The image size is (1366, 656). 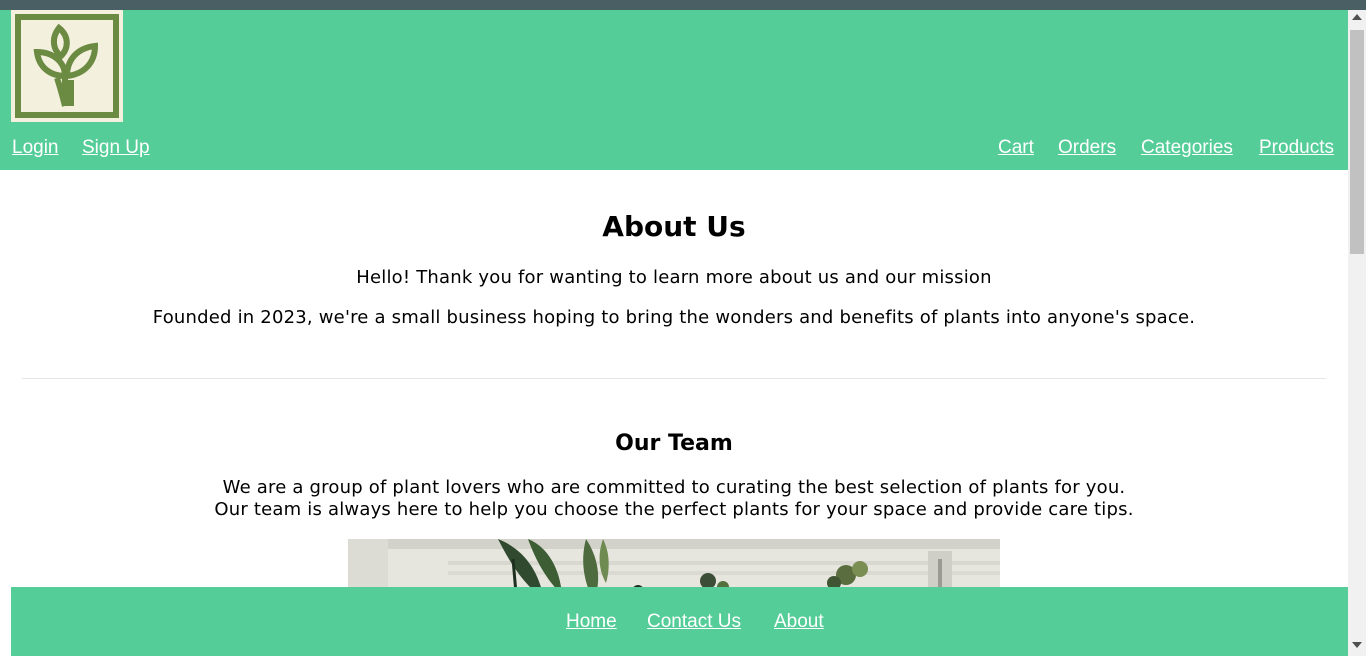 What do you see at coordinates (1357, 17) in the screenshot?
I see `scroll-up-arrow-icon` at bounding box center [1357, 17].